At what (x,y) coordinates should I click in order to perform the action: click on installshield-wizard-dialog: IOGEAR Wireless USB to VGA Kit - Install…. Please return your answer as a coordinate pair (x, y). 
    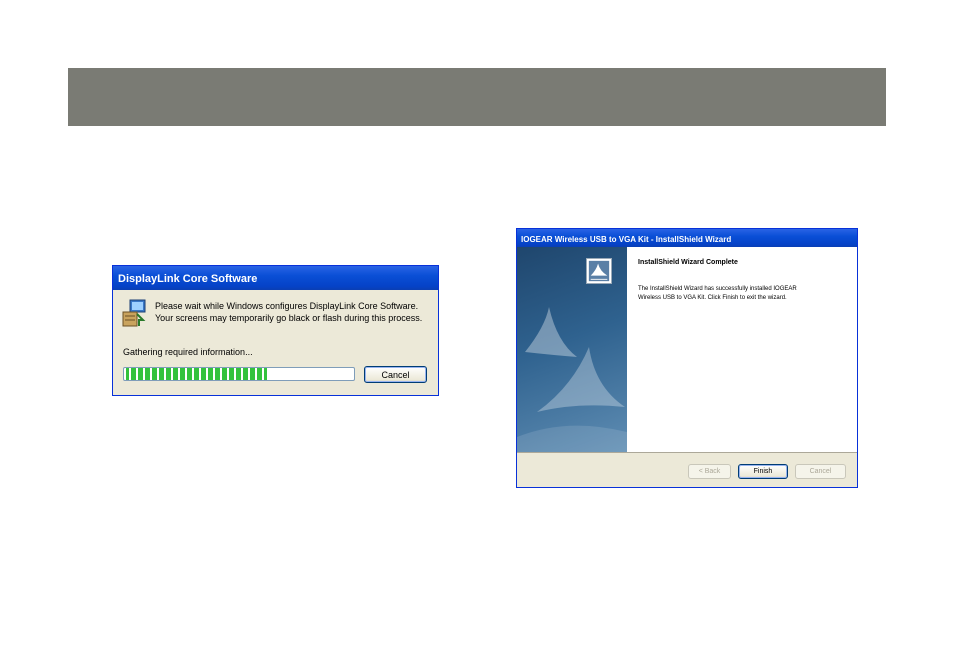
    Looking at the image, I should click on (687, 358).